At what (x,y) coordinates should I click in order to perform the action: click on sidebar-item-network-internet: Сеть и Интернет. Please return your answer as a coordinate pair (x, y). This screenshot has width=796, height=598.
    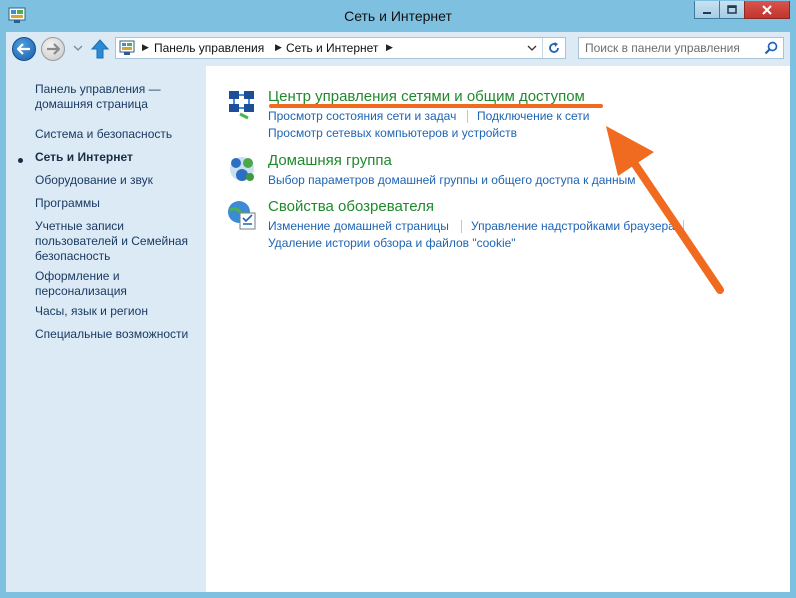
    Looking at the image, I should click on (120, 157).